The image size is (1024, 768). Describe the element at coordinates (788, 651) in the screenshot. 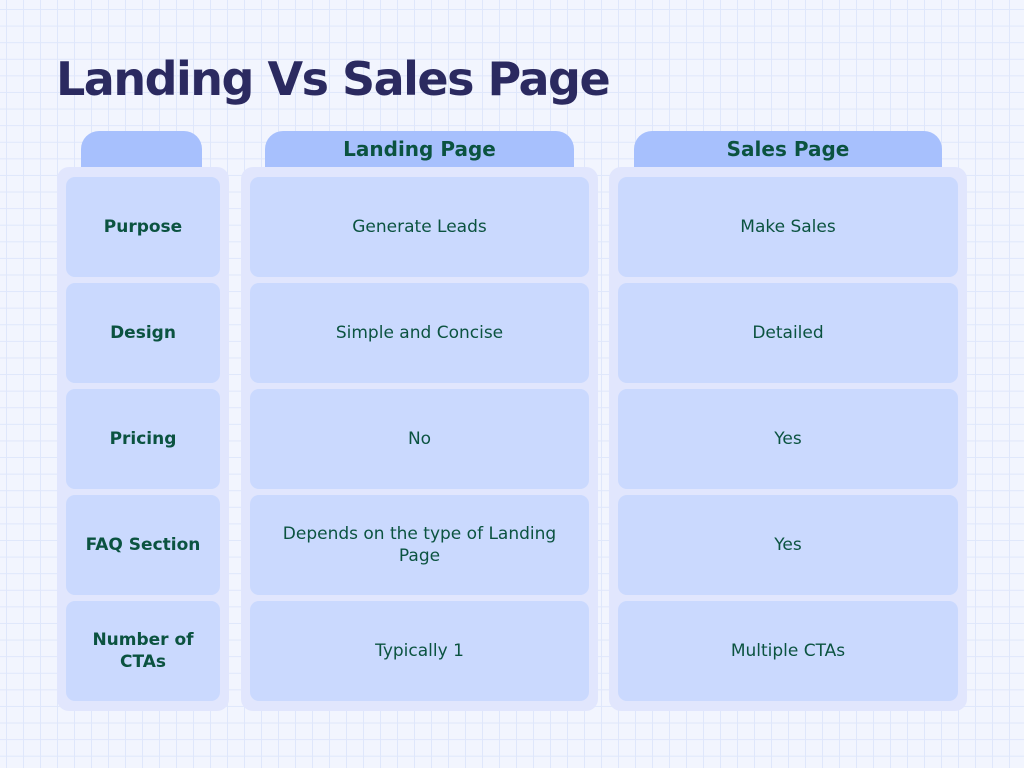

I see `sales-ctas-cell: Multiple CTAs` at that location.